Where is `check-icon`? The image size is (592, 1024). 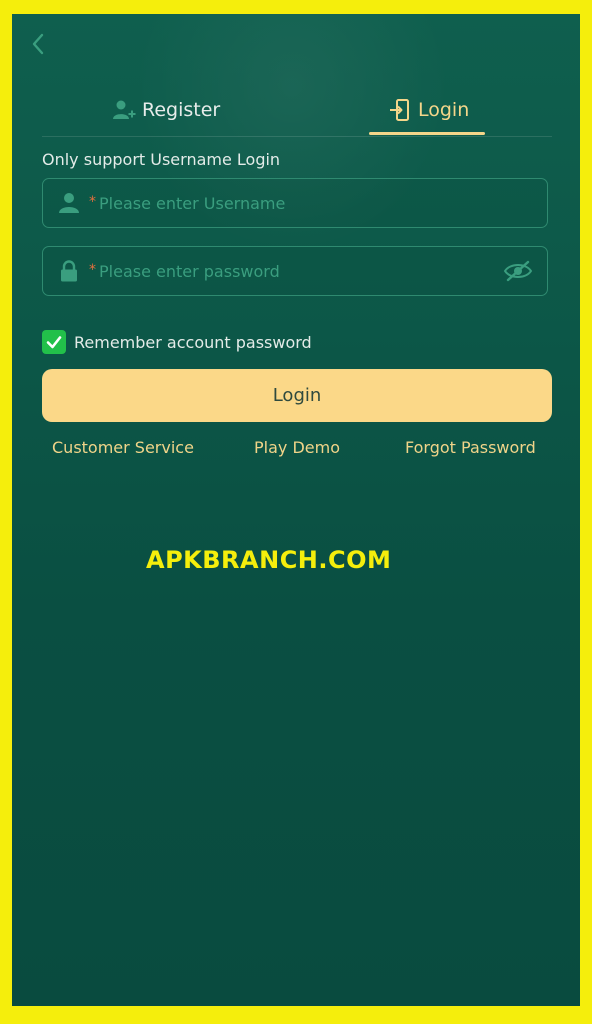
check-icon is located at coordinates (54, 342).